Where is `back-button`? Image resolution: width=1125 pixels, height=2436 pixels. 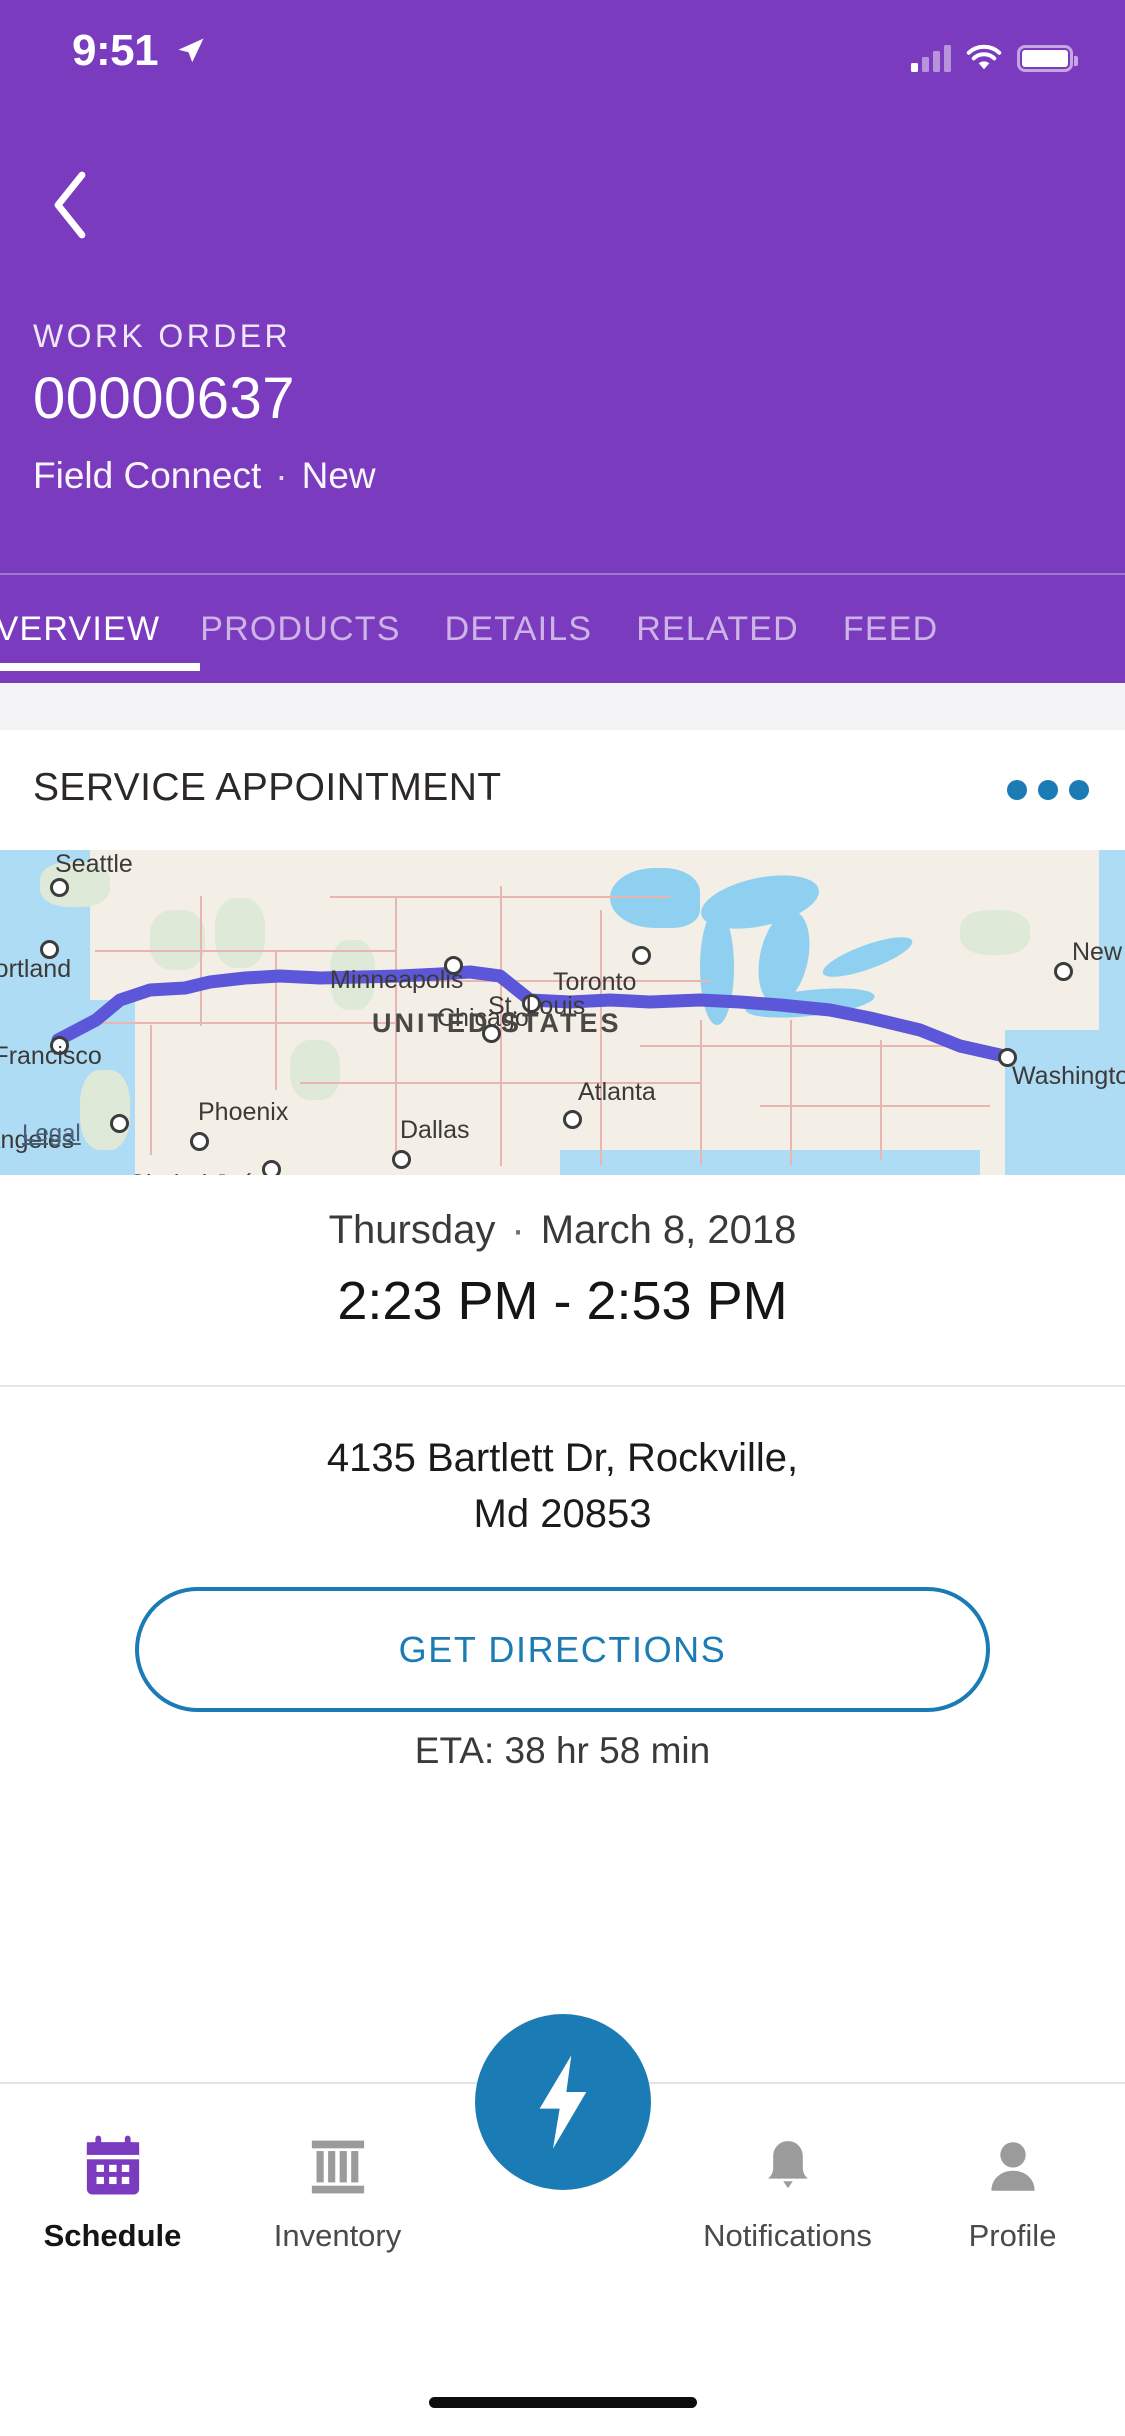 back-button is located at coordinates (70, 205).